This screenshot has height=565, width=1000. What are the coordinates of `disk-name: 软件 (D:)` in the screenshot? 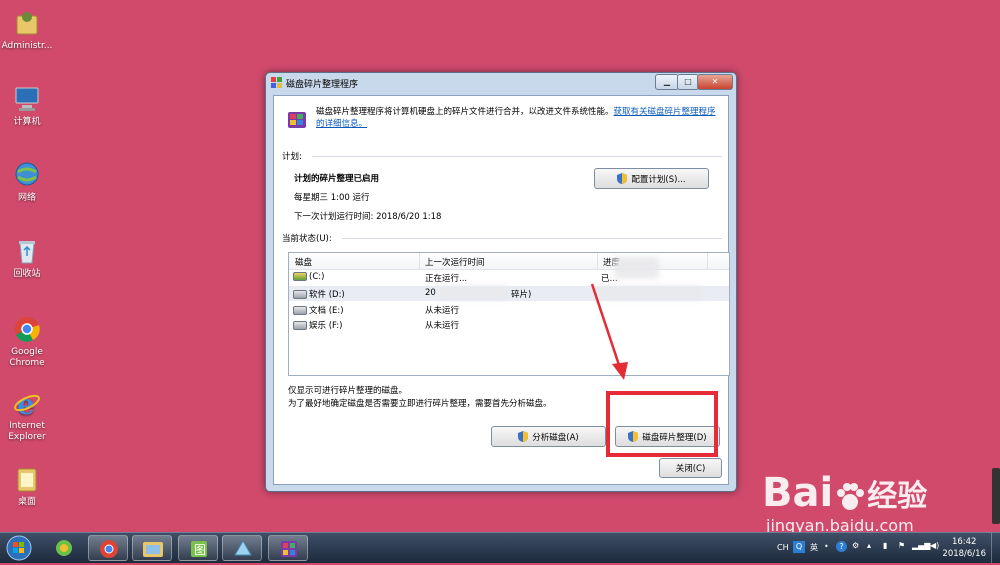 It's located at (327, 295).